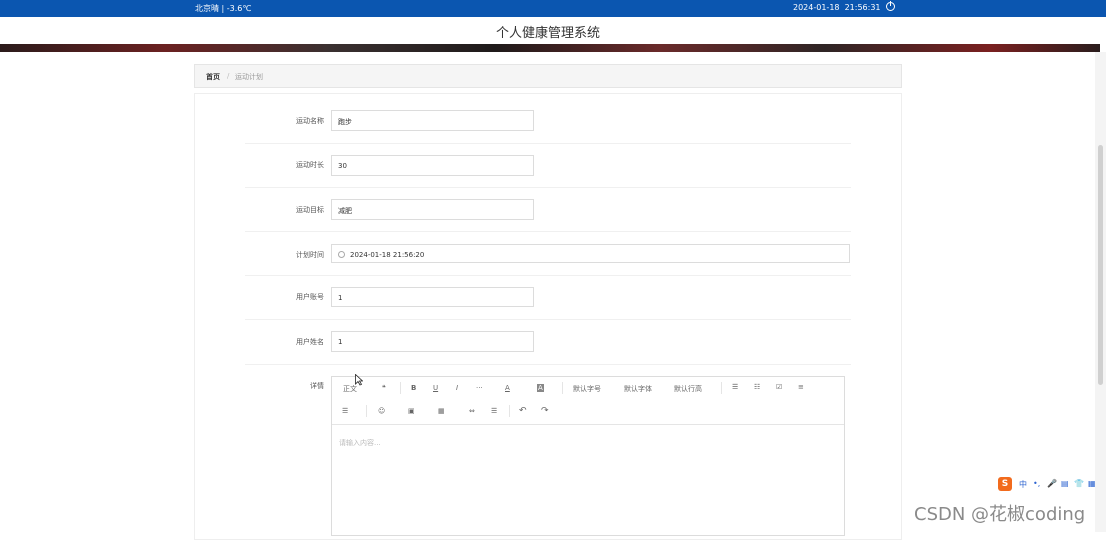 The height and width of the screenshot is (540, 1106). What do you see at coordinates (479, 388) in the screenshot?
I see `more-style-icon: ···` at bounding box center [479, 388].